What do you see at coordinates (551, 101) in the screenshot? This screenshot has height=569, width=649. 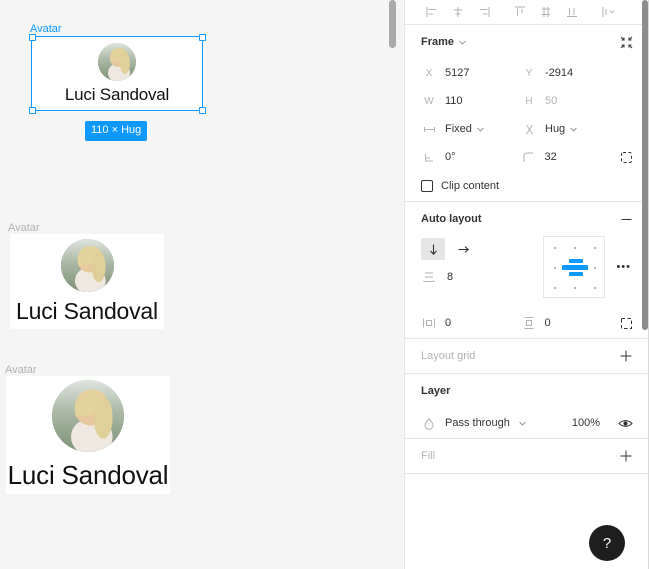 I see `height-value: 50` at bounding box center [551, 101].